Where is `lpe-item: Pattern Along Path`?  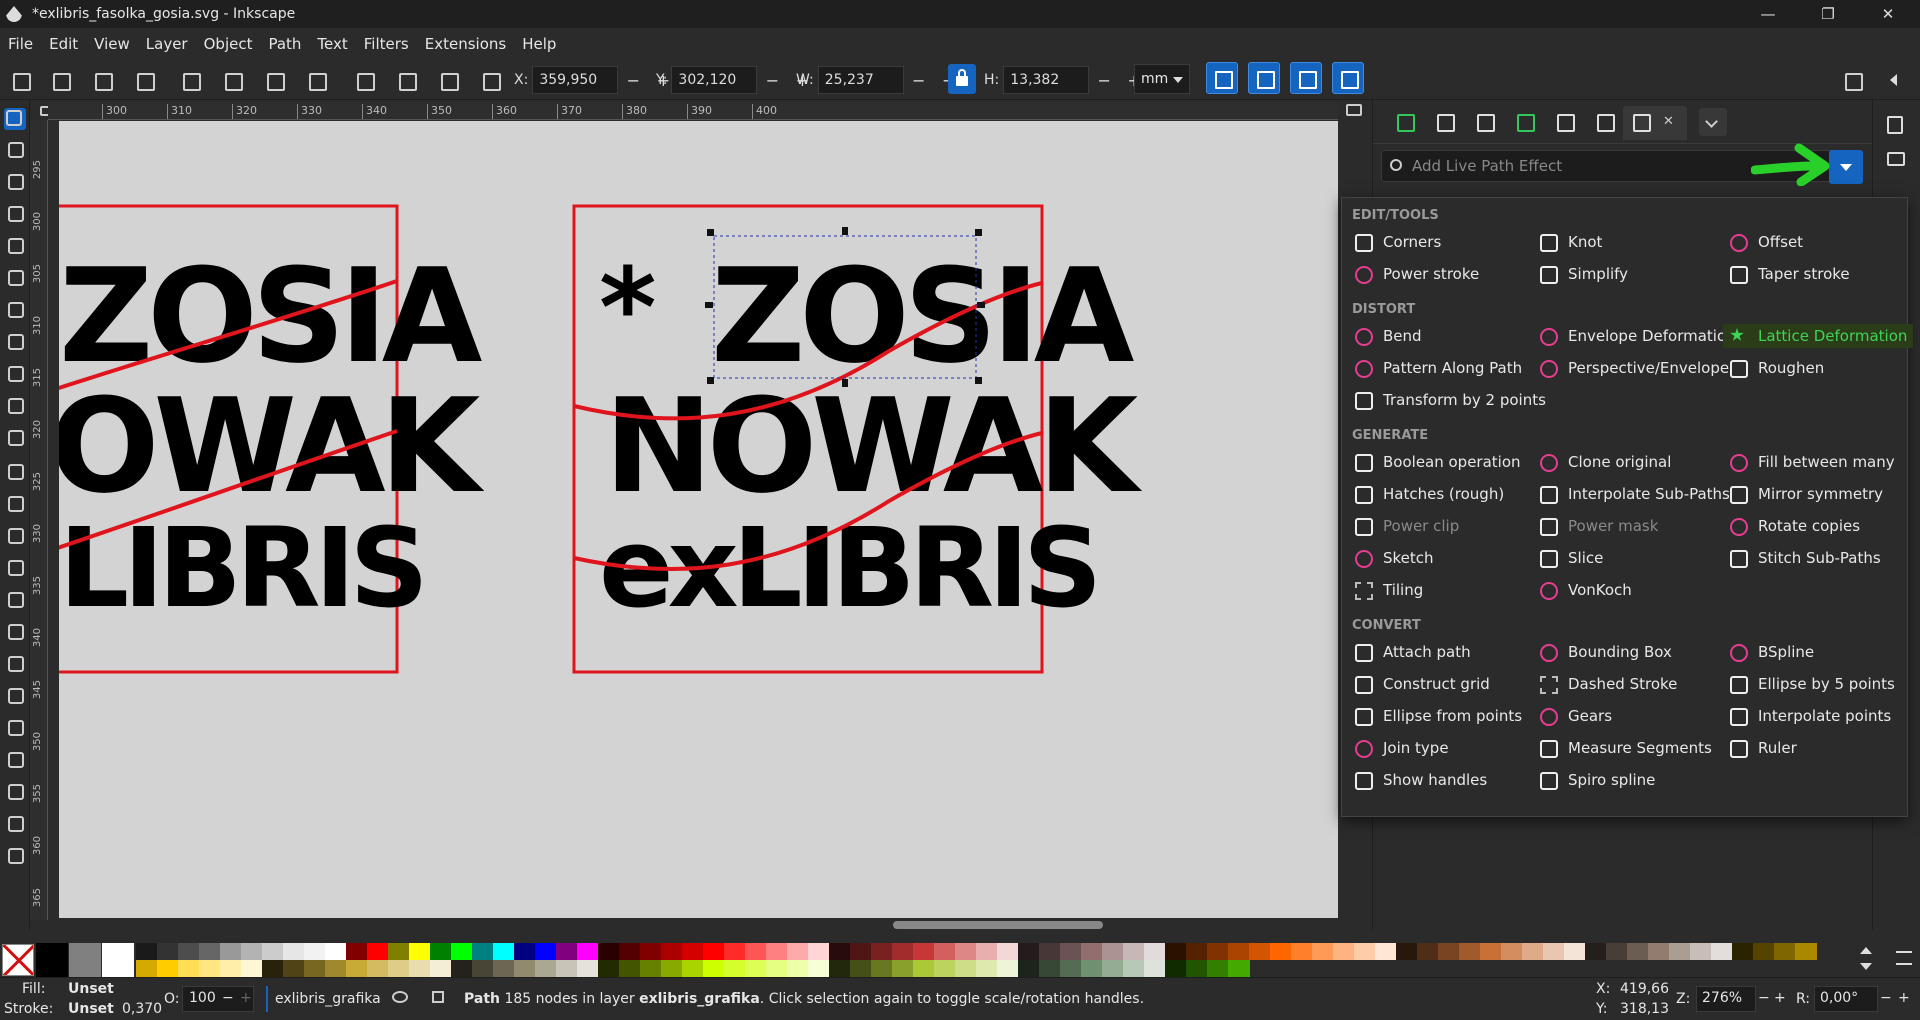 lpe-item: Pattern Along Path is located at coordinates (1438, 368).